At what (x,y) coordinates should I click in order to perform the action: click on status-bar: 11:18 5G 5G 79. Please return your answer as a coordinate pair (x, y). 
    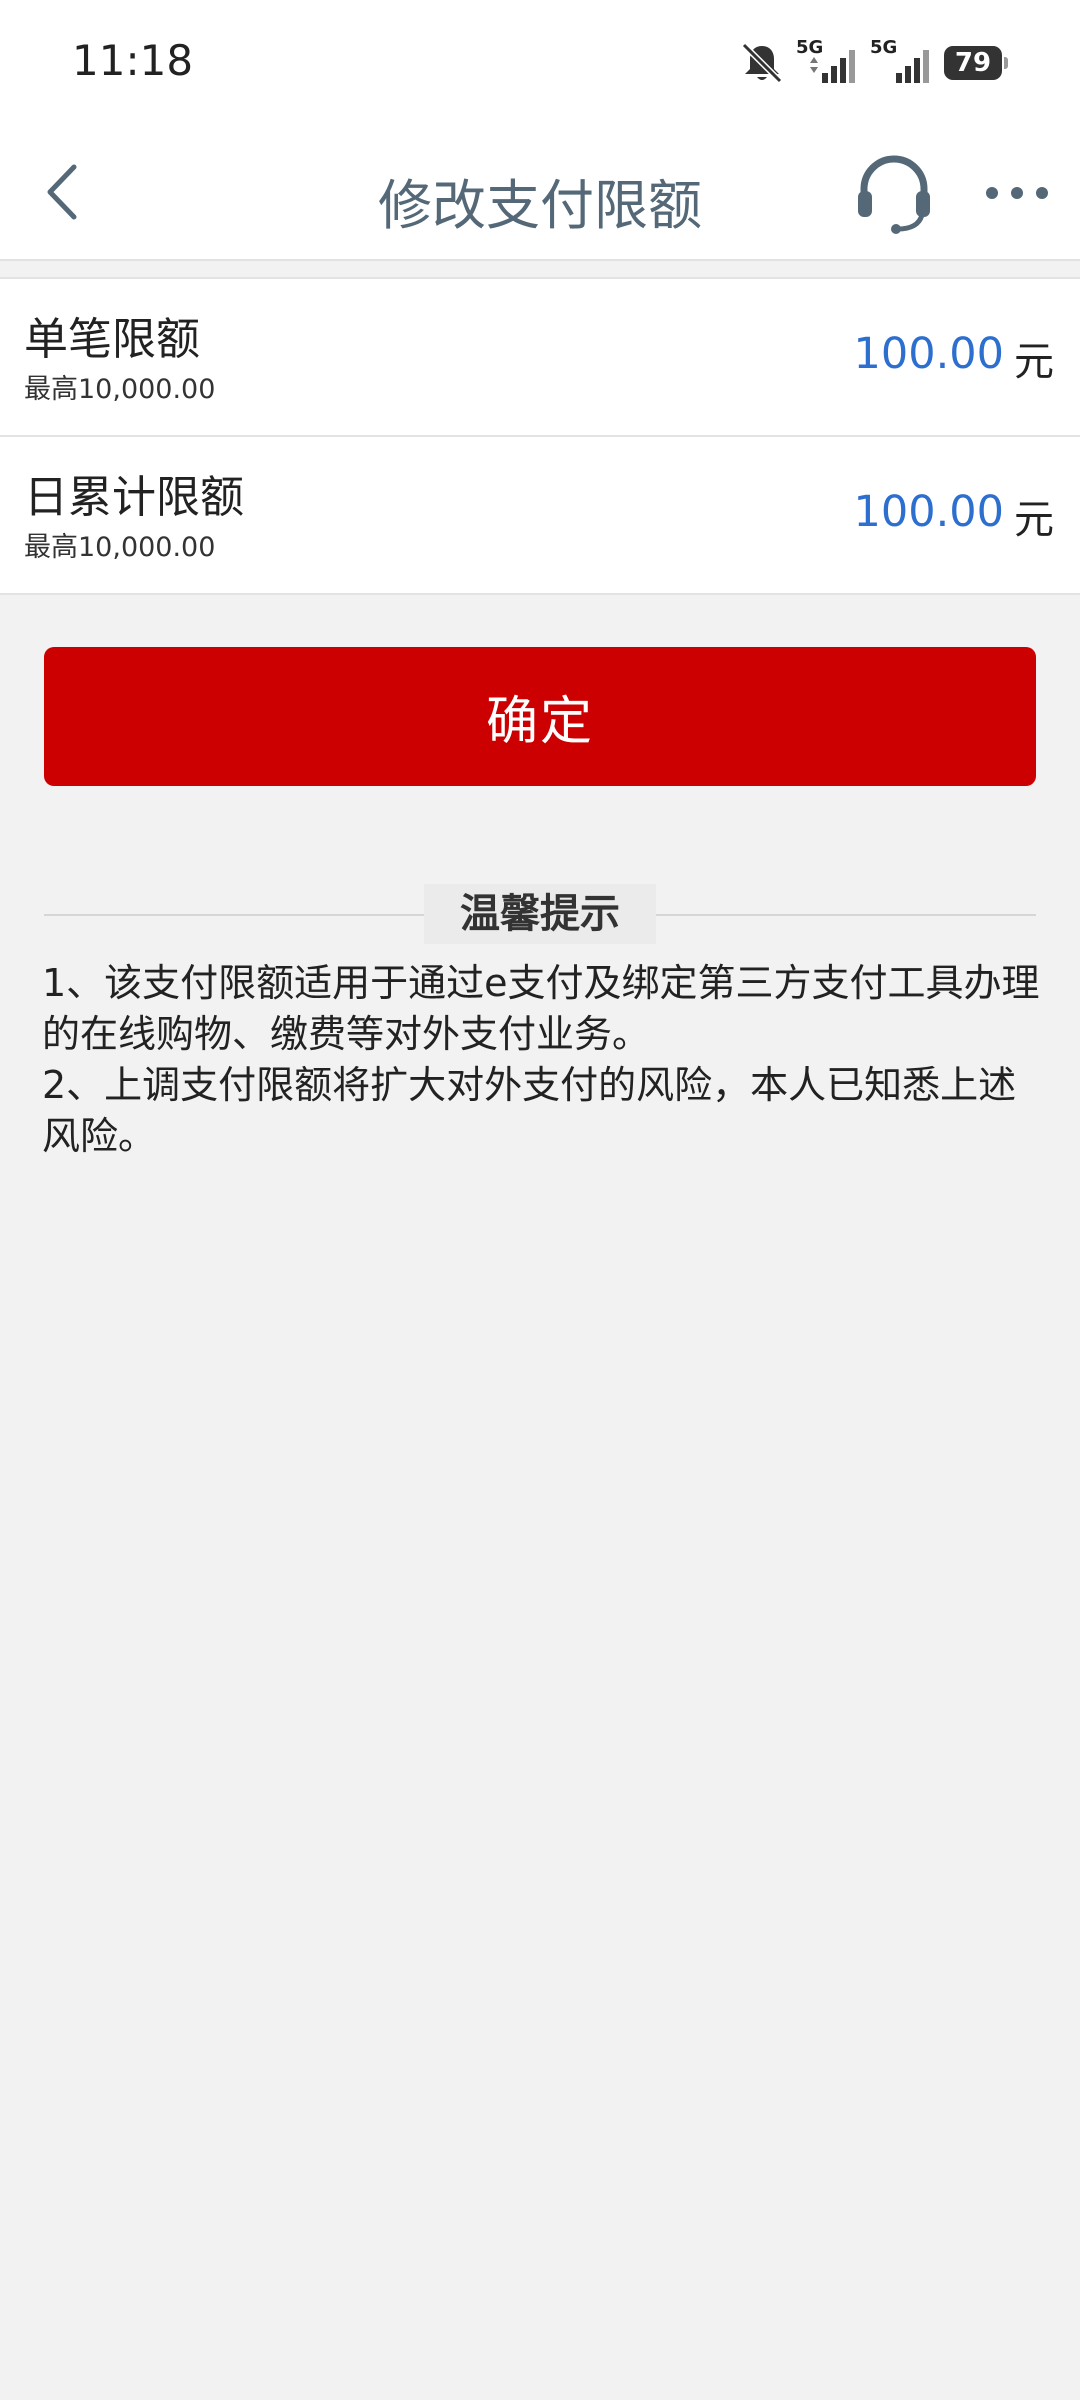
    Looking at the image, I should click on (540, 62).